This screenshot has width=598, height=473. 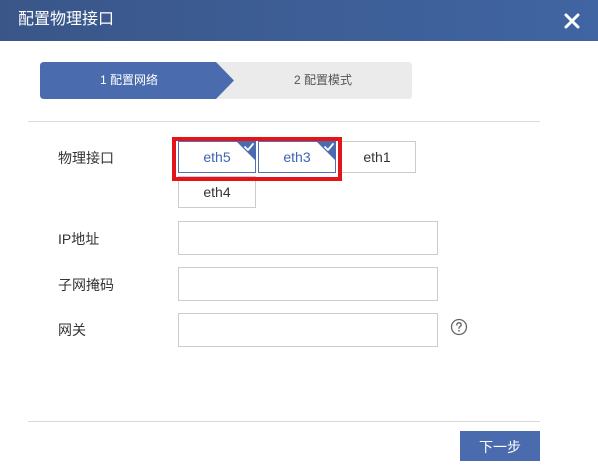 I want to click on top-divider, so click(x=284, y=121).